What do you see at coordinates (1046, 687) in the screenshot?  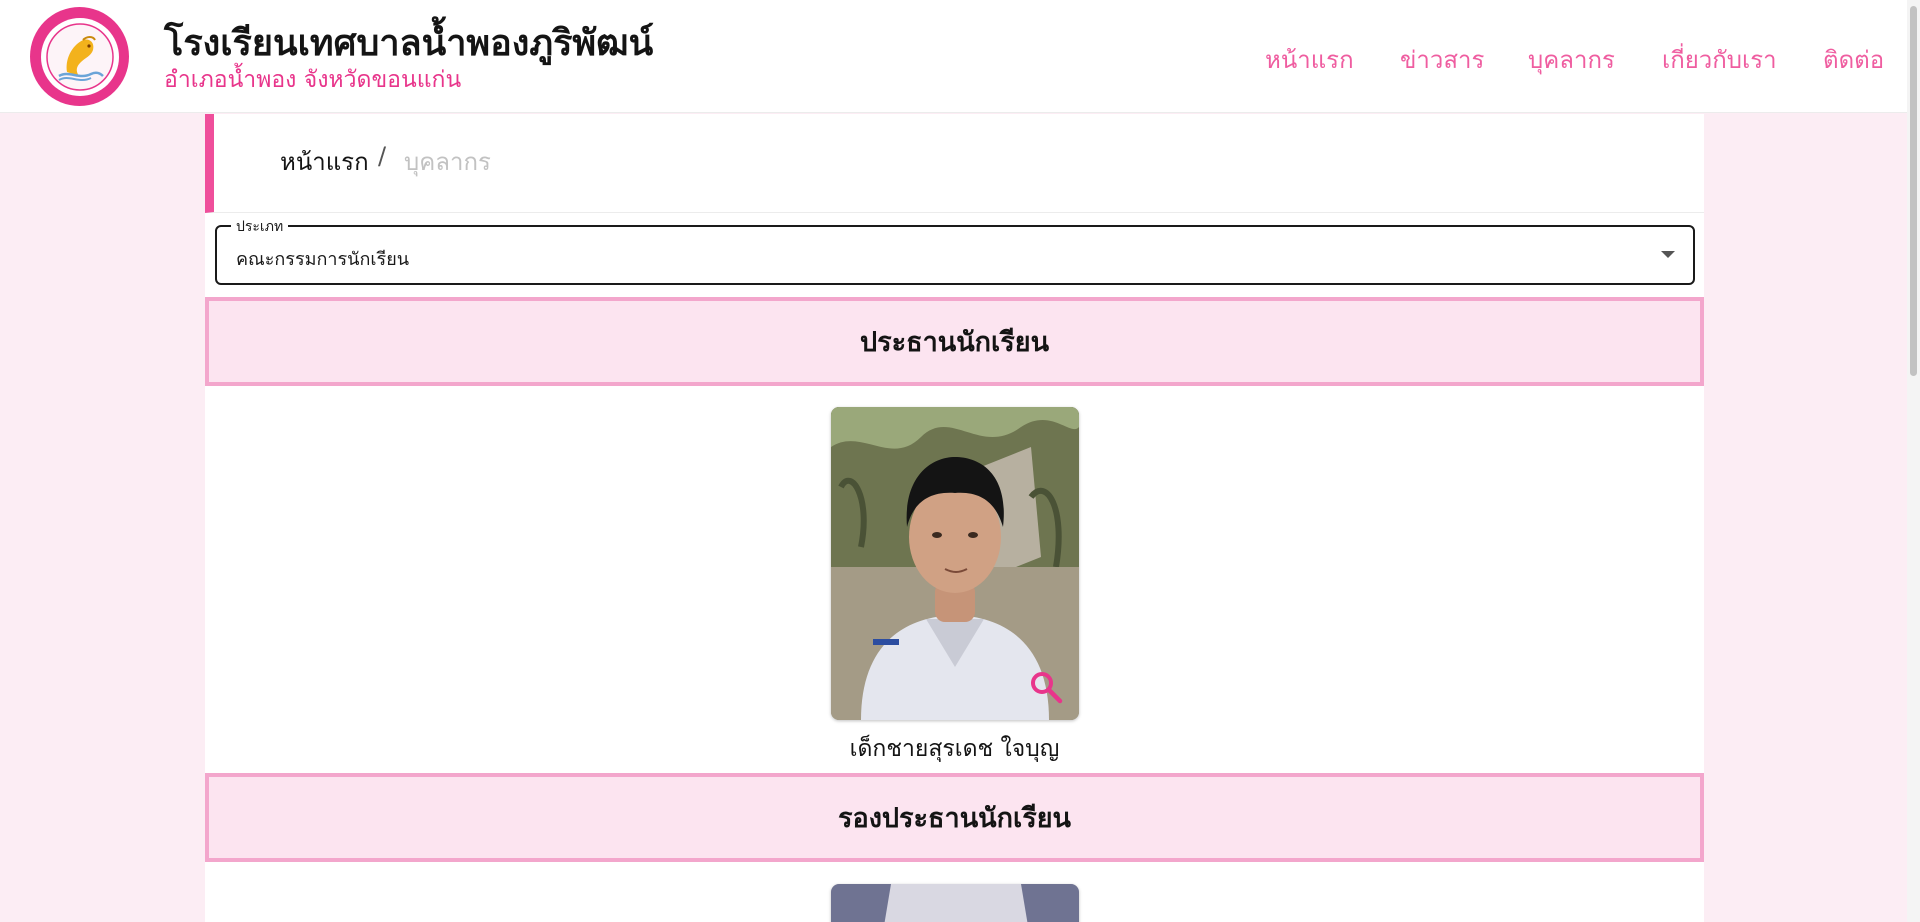 I see `magnify-icon` at bounding box center [1046, 687].